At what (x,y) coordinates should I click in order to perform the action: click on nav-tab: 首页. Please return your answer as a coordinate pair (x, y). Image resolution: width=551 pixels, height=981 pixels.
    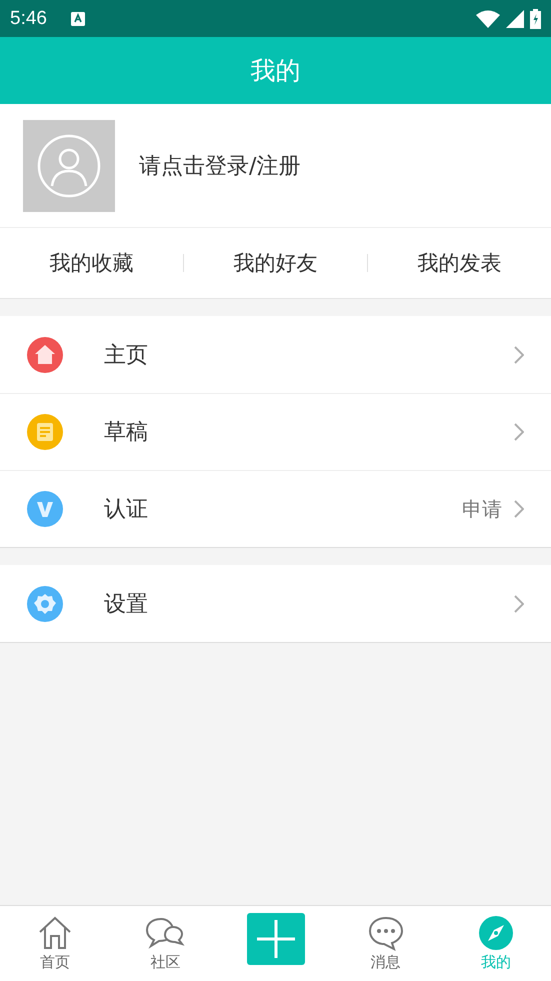
    Looking at the image, I should click on (55, 943).